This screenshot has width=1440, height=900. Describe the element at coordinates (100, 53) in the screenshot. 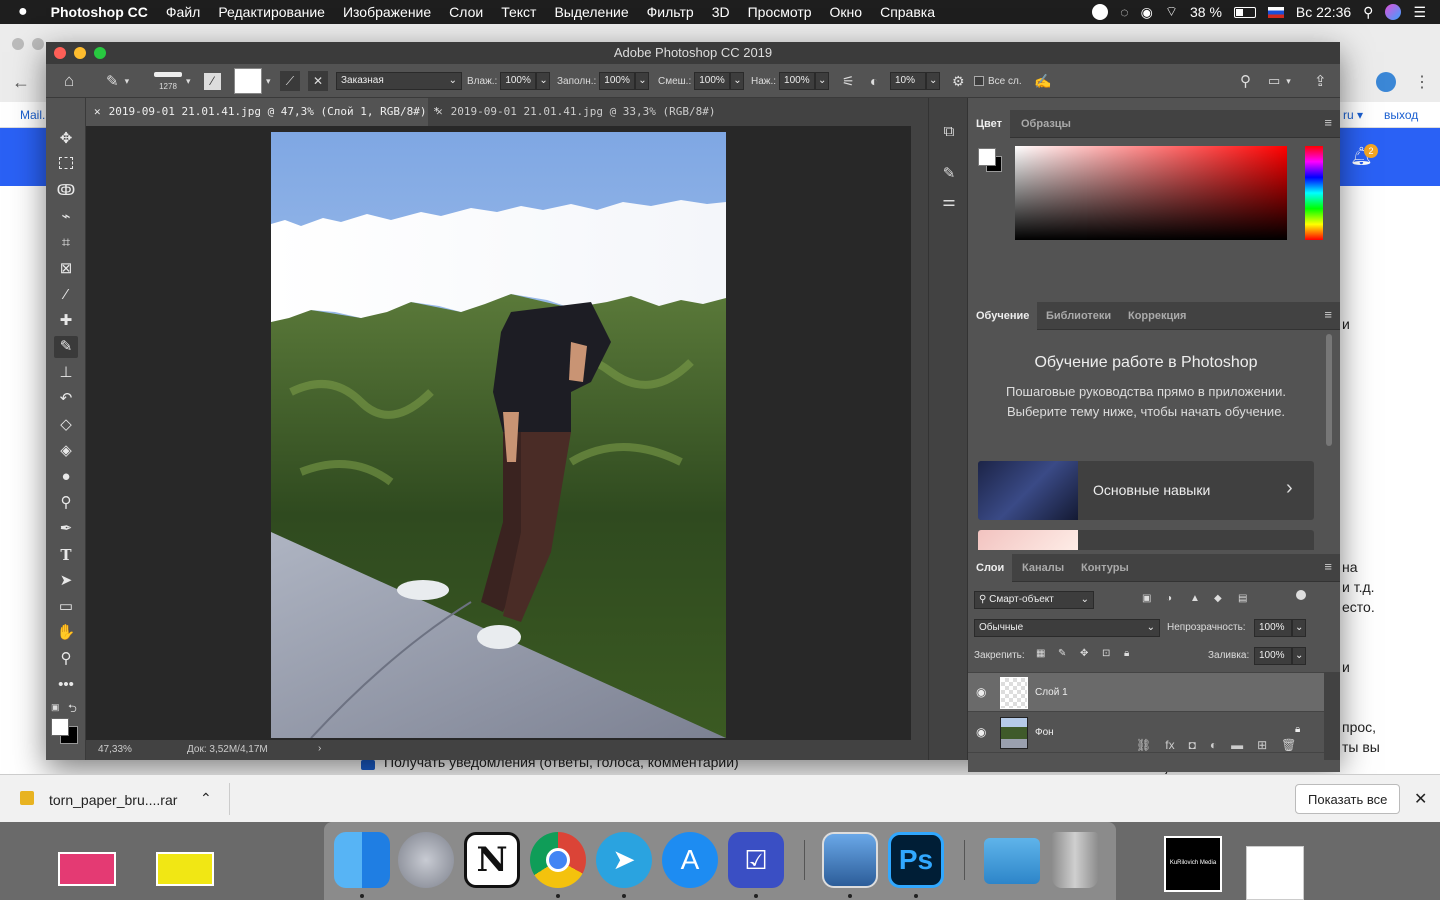

I see `zoom-window-button` at that location.